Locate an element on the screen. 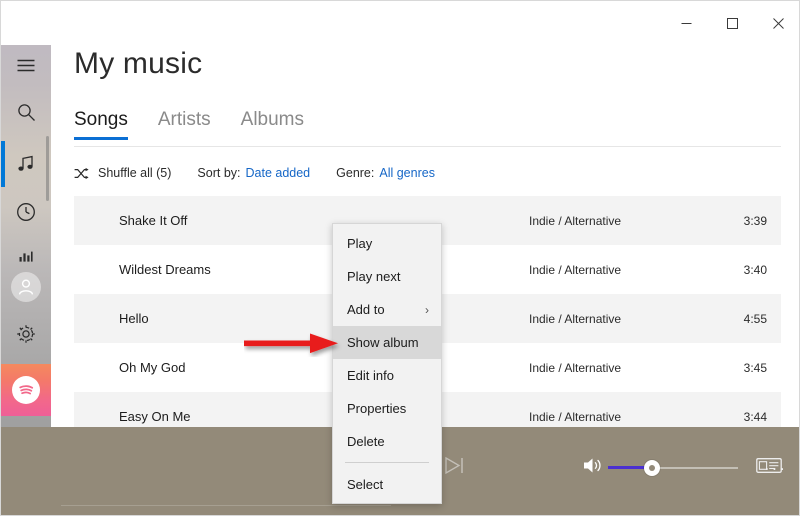  context-menu-item-label: Edit info is located at coordinates (370, 375).